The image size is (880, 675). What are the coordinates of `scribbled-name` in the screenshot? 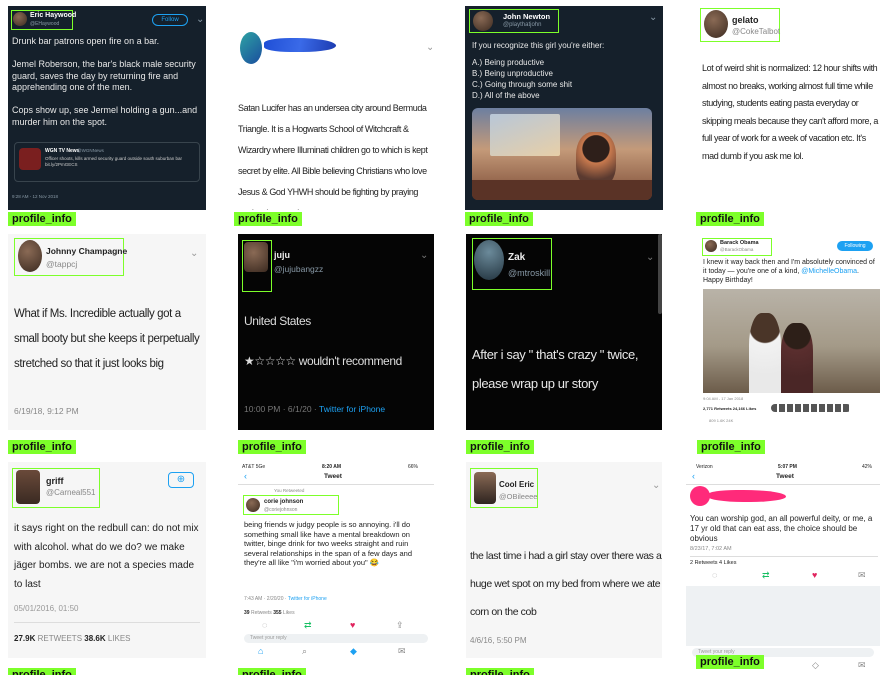 It's located at (300, 45).